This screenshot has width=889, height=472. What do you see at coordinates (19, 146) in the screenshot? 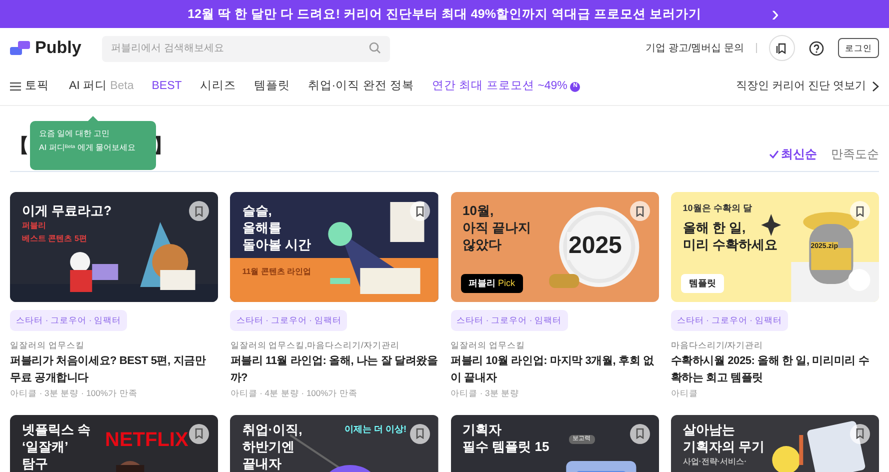
I see `section-title-bracket: 【` at bounding box center [19, 146].